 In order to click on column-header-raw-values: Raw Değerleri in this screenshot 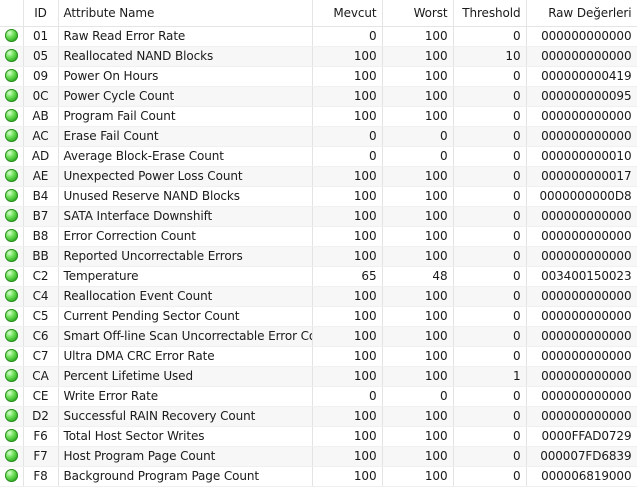, I will do `click(581, 13)`.